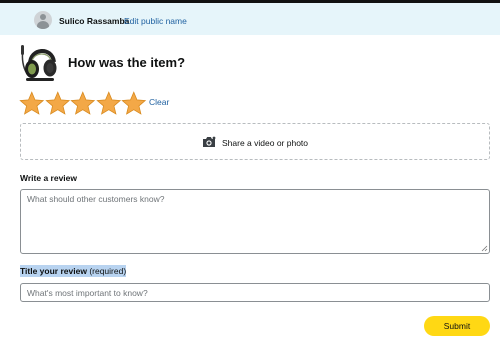 This screenshot has width=500, height=354. What do you see at coordinates (484, 248) in the screenshot?
I see `resize-grip-icon` at bounding box center [484, 248].